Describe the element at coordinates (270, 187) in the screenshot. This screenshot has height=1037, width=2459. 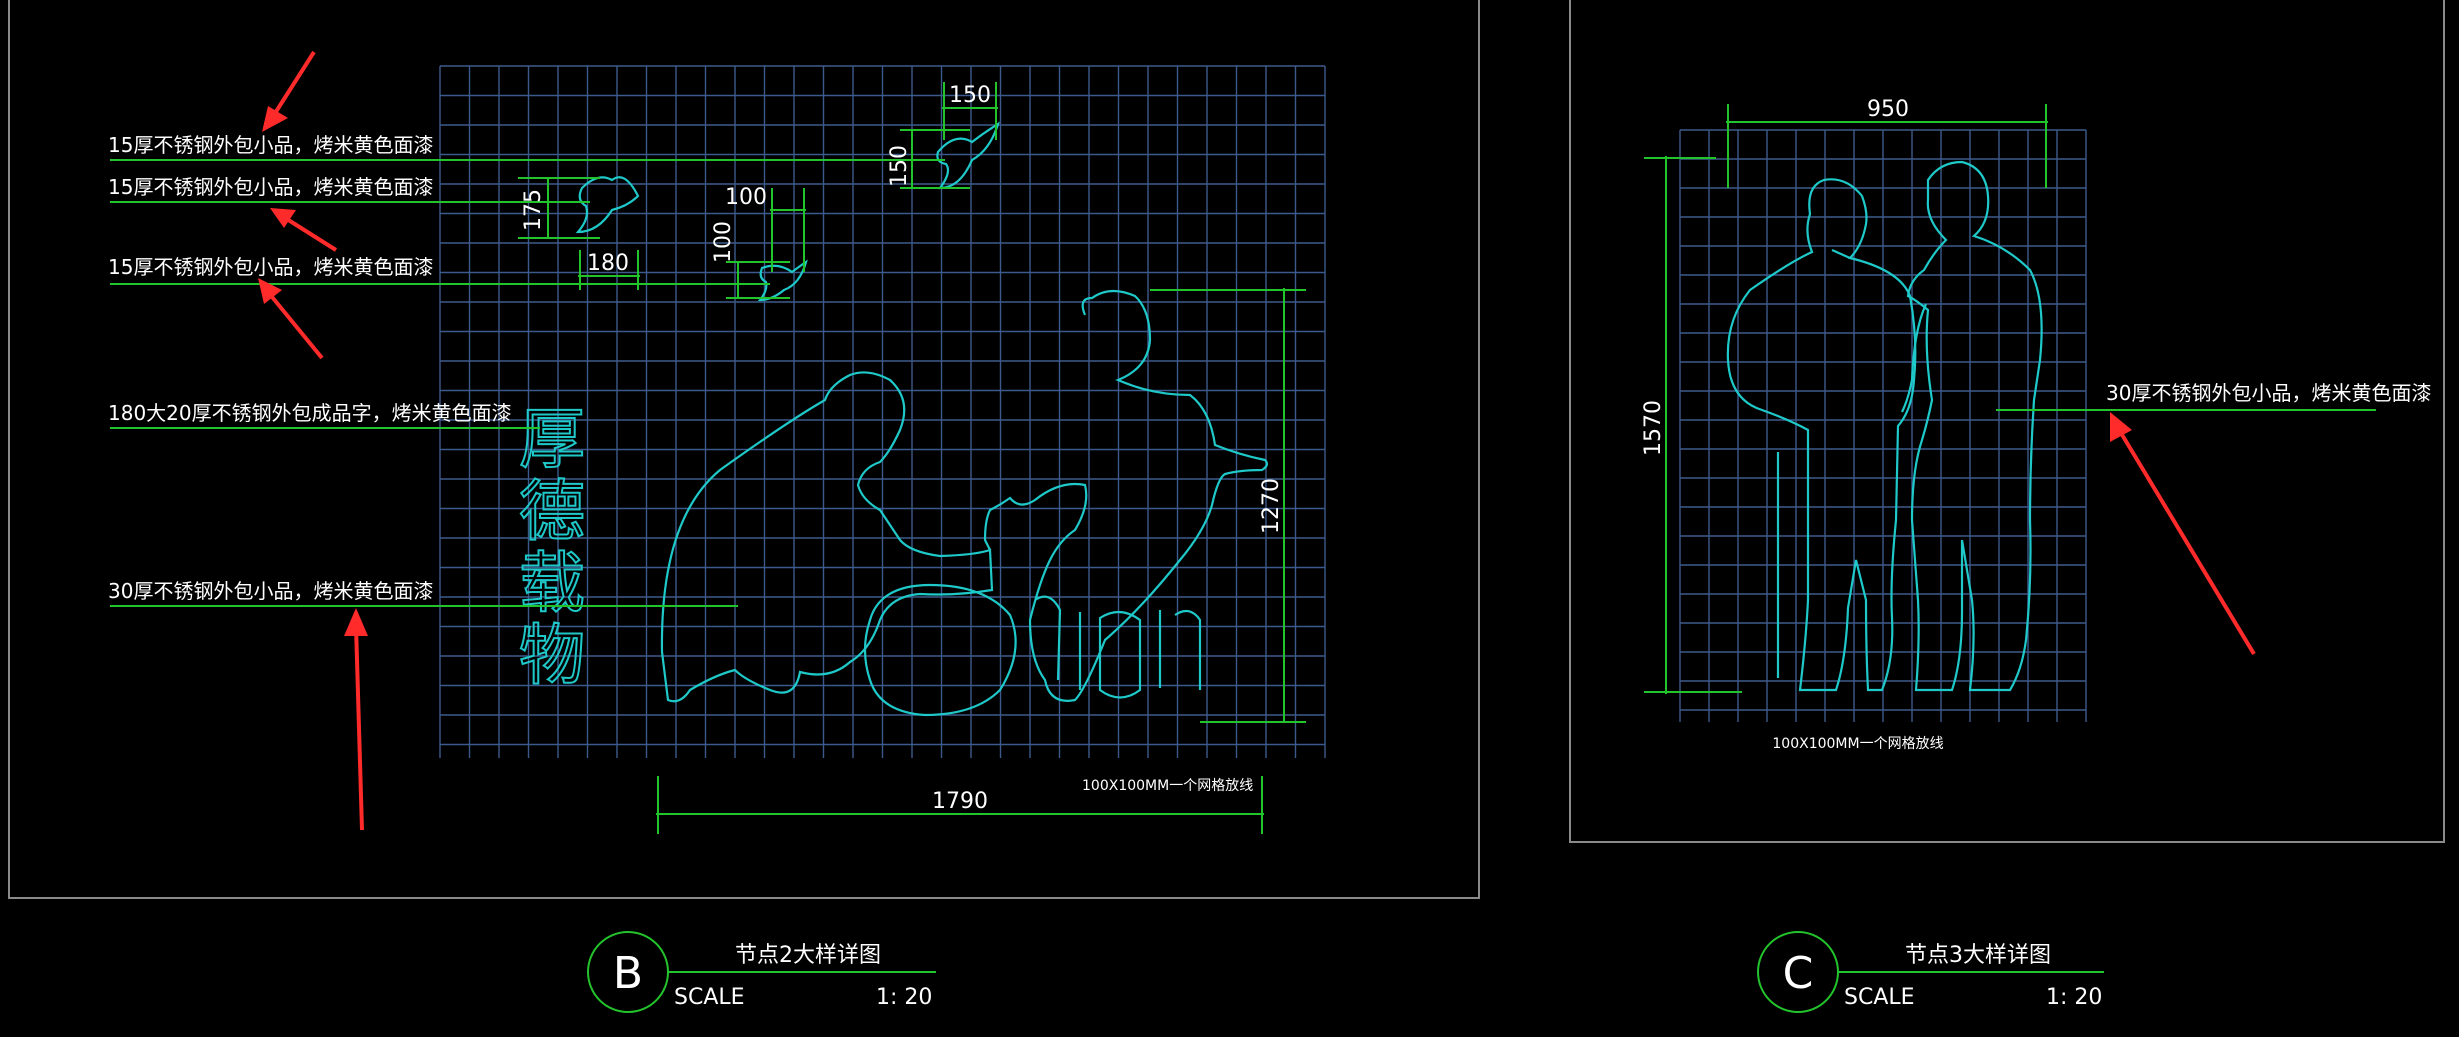
I see `note-2: 15厚不锈钢外包小品，烤米黄色面漆` at that location.